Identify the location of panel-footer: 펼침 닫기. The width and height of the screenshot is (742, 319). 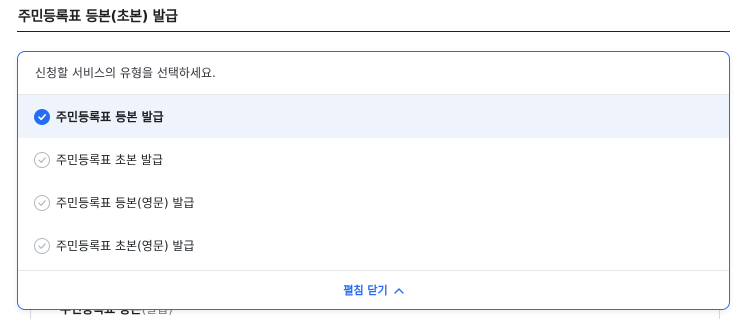
(373, 289).